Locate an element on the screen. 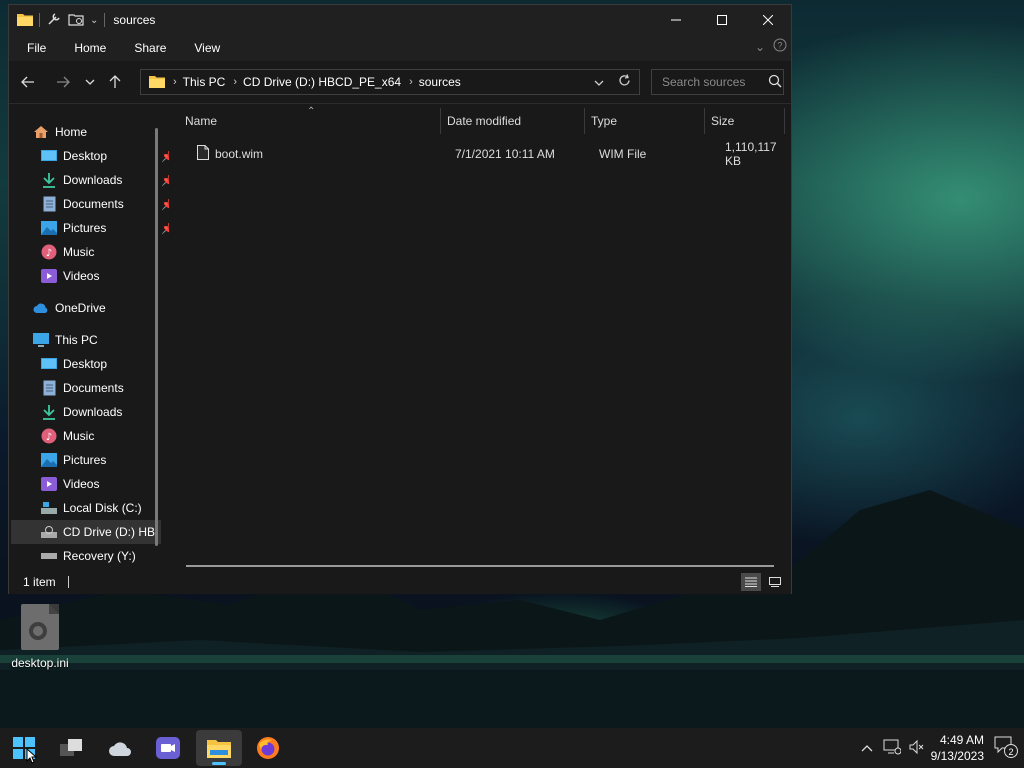 The width and height of the screenshot is (1024, 768). search-icon is located at coordinates (775, 82).